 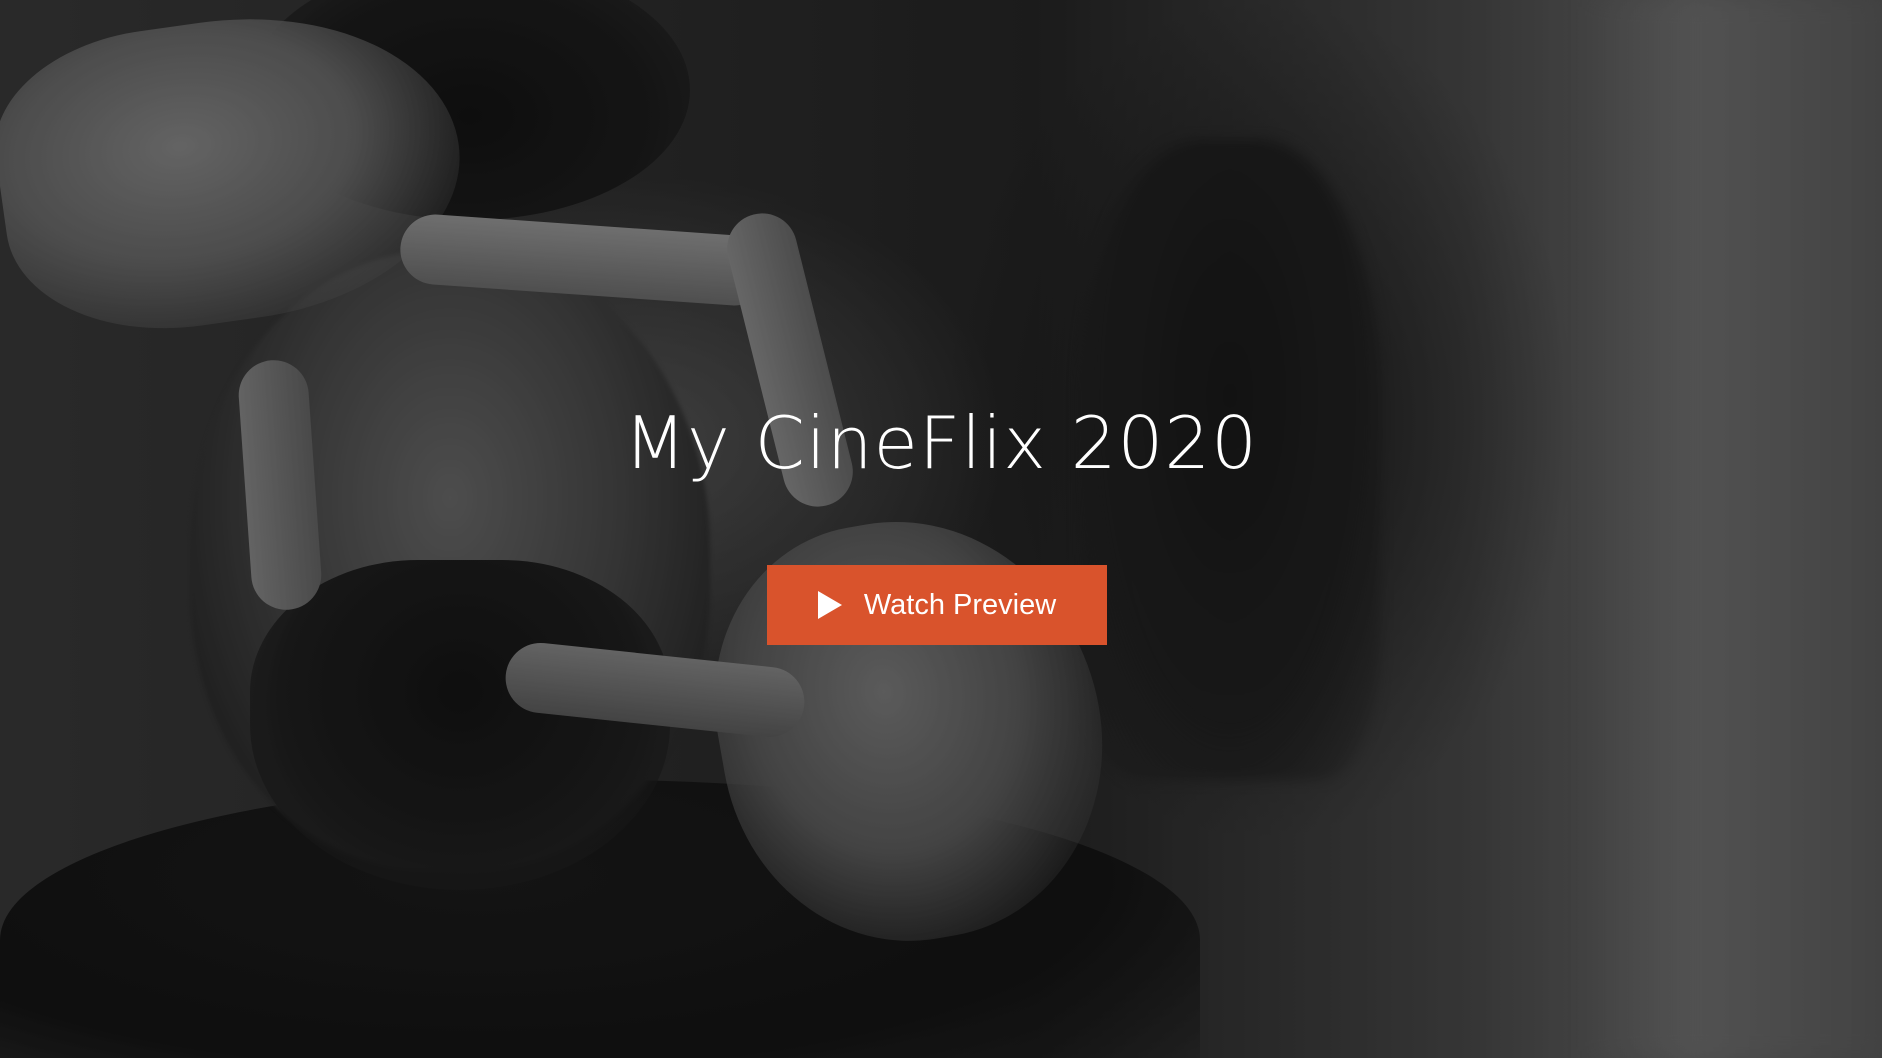 I want to click on play-icon, so click(x=829, y=605).